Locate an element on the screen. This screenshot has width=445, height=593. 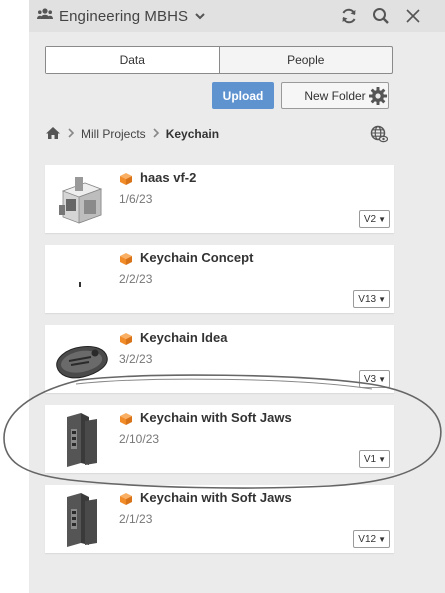
home-icon is located at coordinates (53, 134).